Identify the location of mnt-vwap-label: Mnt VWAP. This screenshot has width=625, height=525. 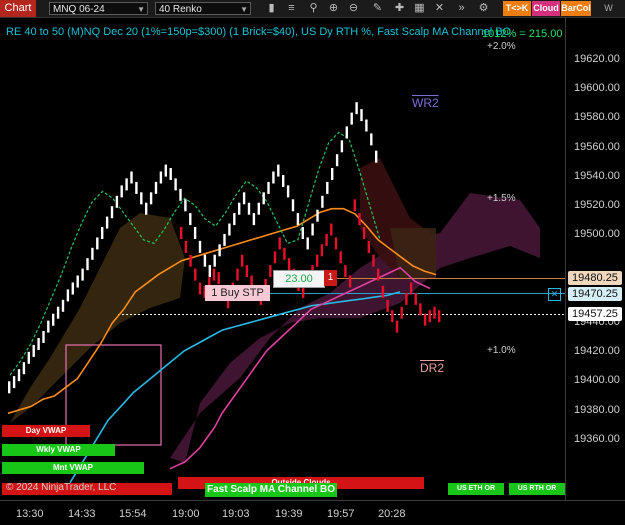
(73, 468).